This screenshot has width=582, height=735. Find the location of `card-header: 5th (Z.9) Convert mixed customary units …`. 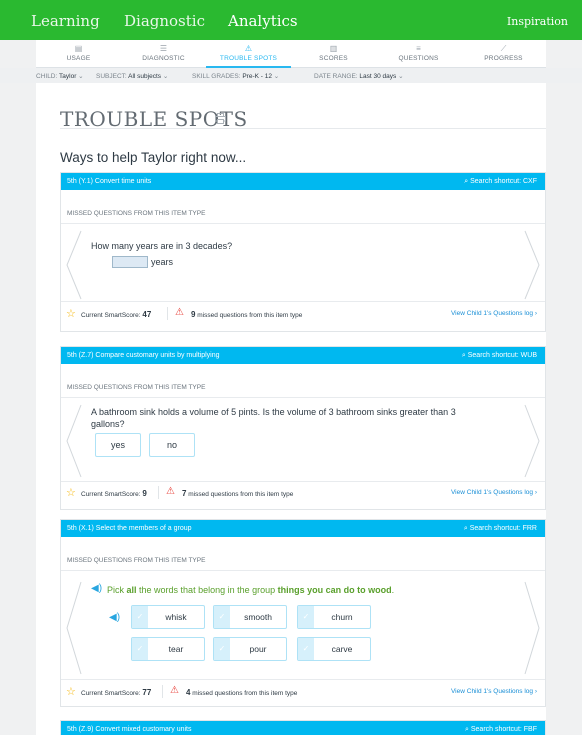

card-header: 5th (Z.9) Convert mixed customary units … is located at coordinates (303, 728).